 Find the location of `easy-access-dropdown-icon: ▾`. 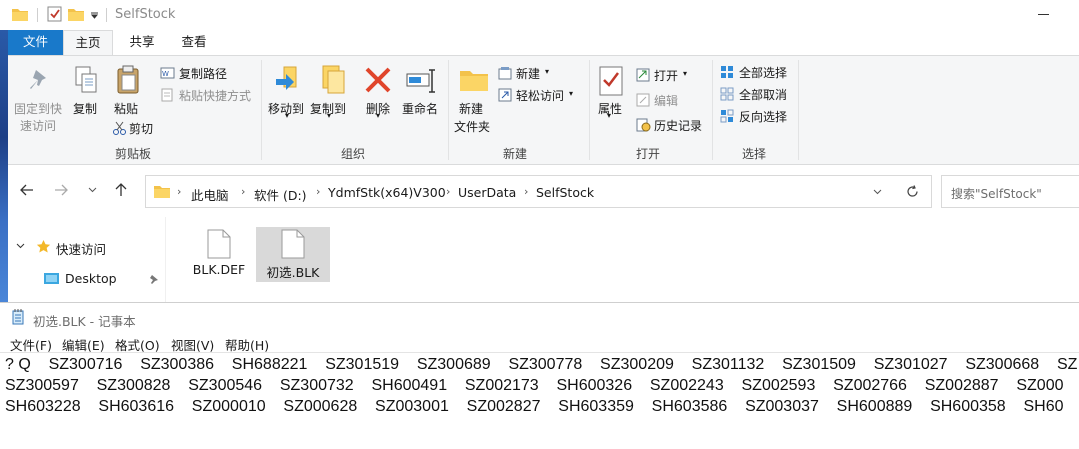

easy-access-dropdown-icon: ▾ is located at coordinates (571, 93).